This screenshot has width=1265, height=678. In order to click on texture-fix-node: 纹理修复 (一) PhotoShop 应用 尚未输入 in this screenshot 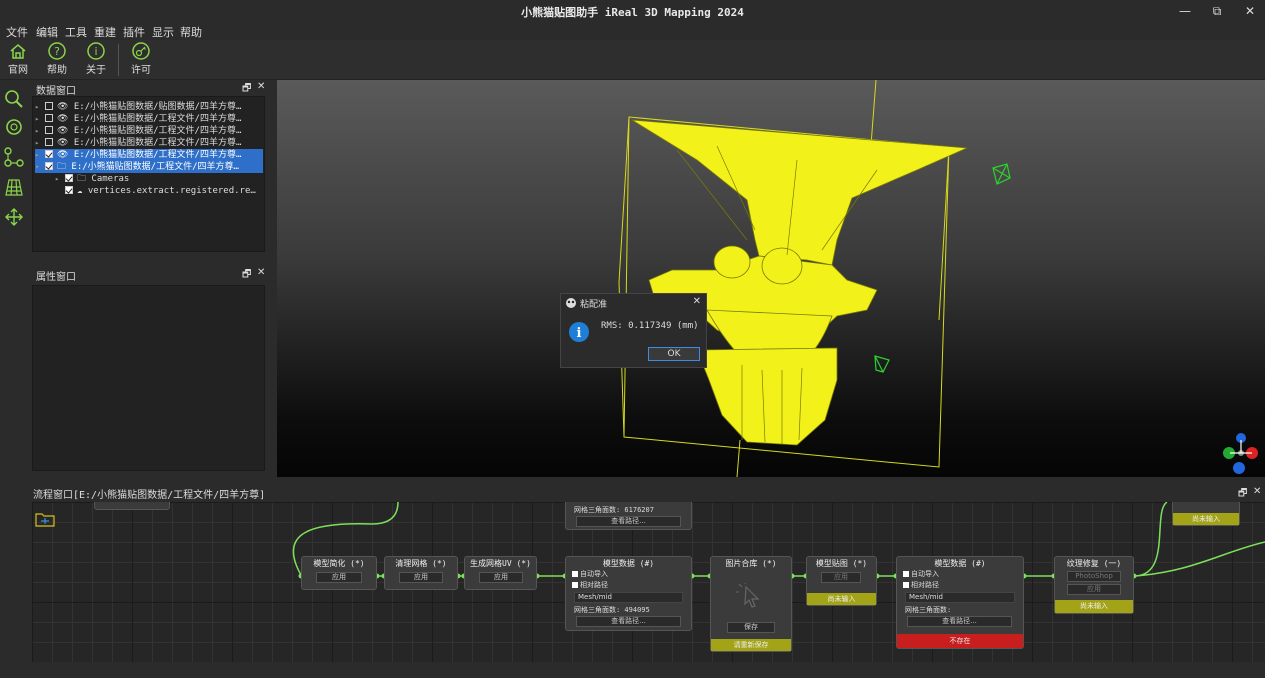, I will do `click(1094, 585)`.